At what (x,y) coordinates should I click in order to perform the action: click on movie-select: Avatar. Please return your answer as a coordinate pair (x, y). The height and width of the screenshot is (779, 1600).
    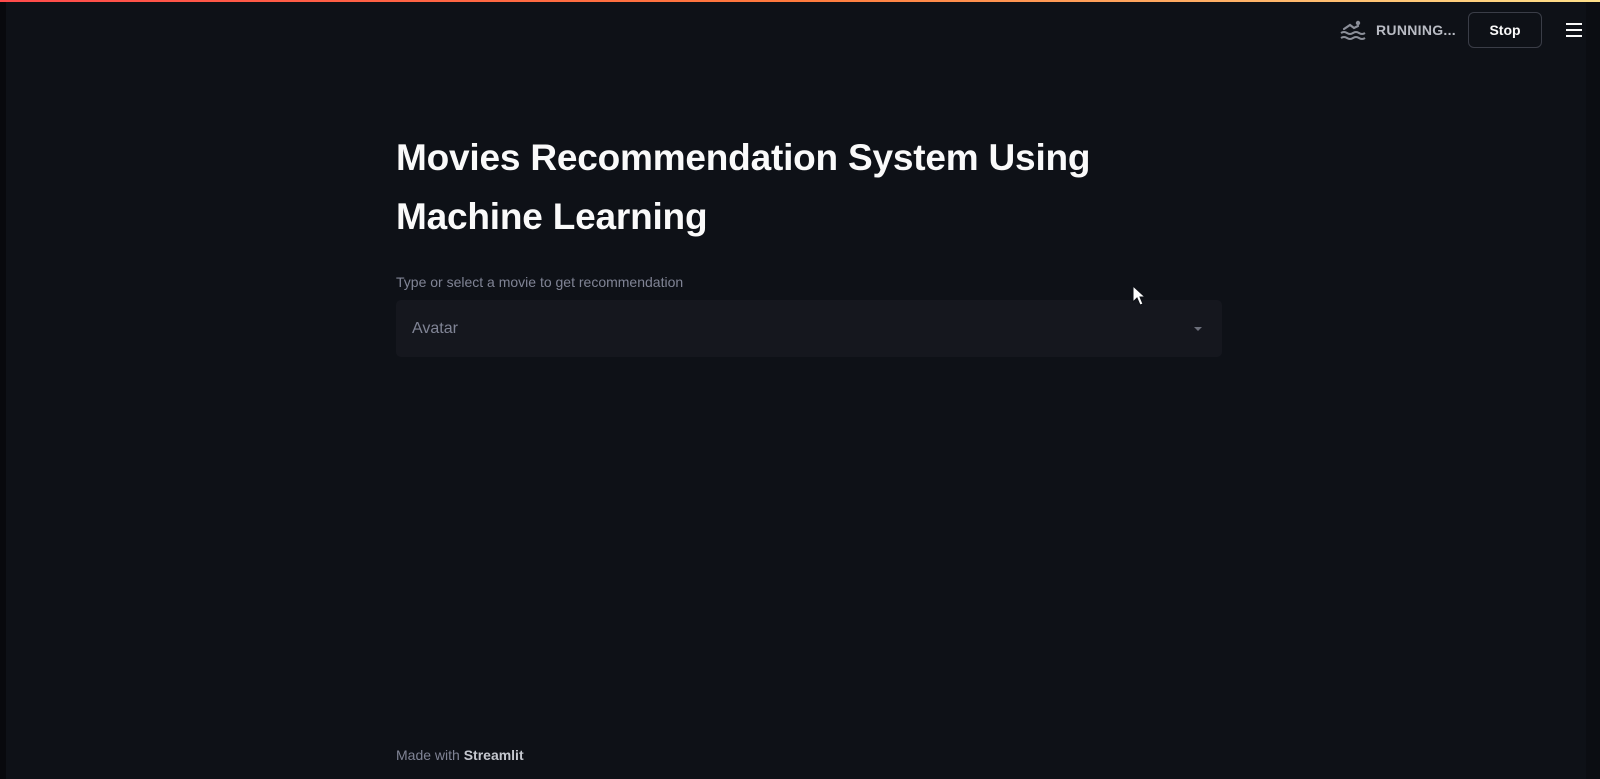
    Looking at the image, I should click on (809, 328).